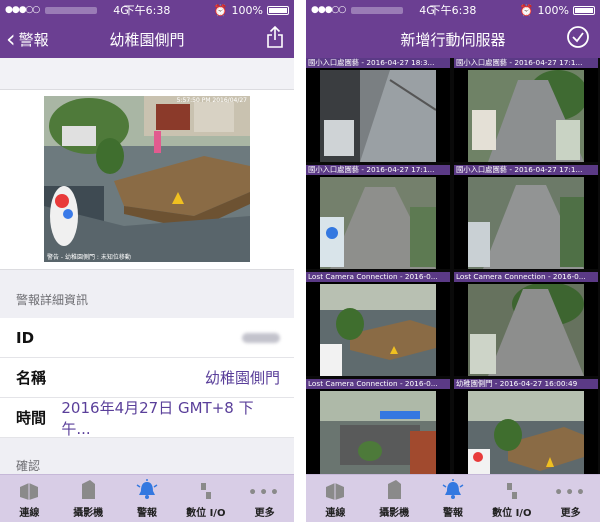  I want to click on detail-section-header: 警報詳細資訊, so click(147, 294).